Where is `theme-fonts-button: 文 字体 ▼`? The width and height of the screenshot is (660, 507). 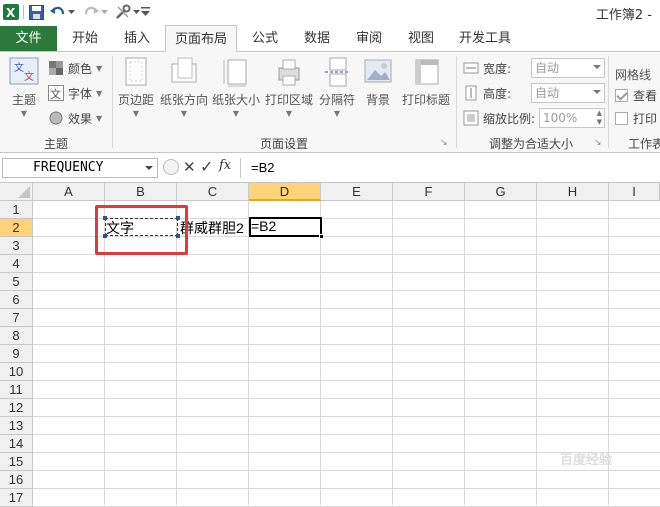 theme-fonts-button: 文 字体 ▼ is located at coordinates (75, 93).